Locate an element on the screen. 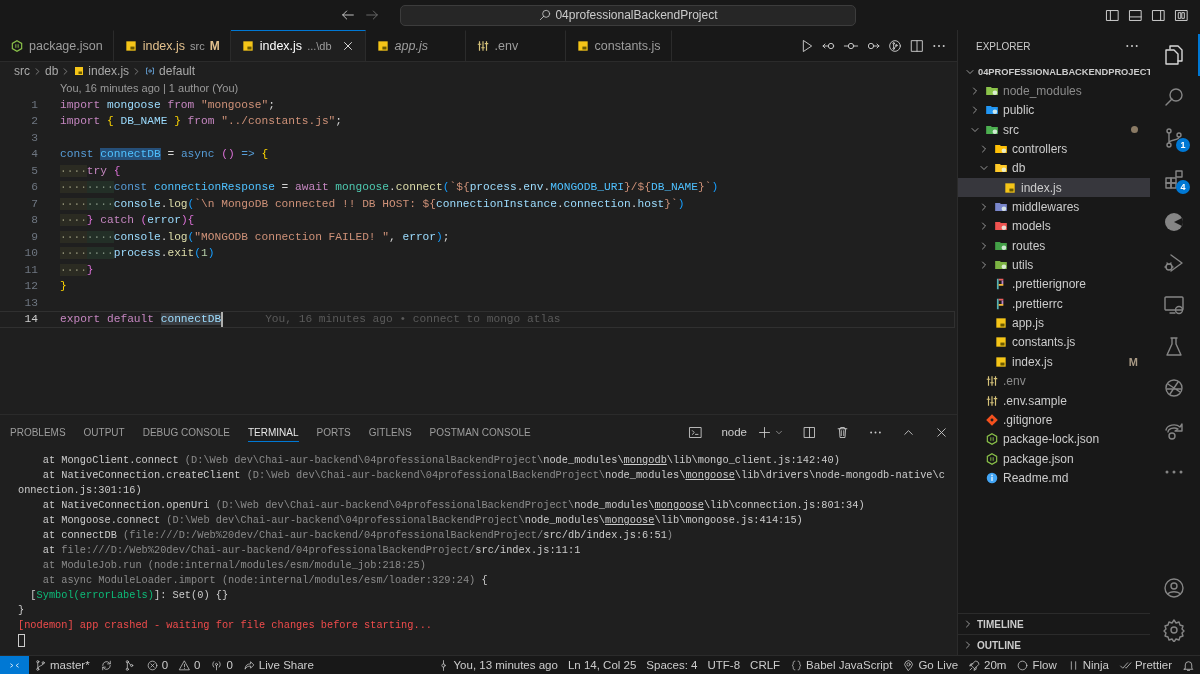  braces-icon is located at coordinates (797, 665).